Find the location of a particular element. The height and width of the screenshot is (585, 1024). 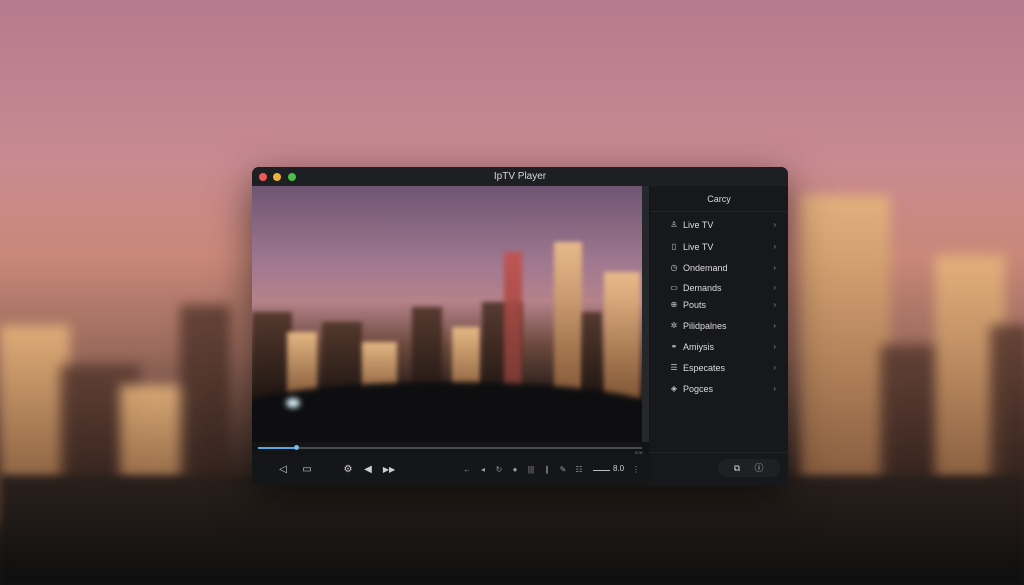

sidebar-item-label: Demands is located at coordinates (702, 288).